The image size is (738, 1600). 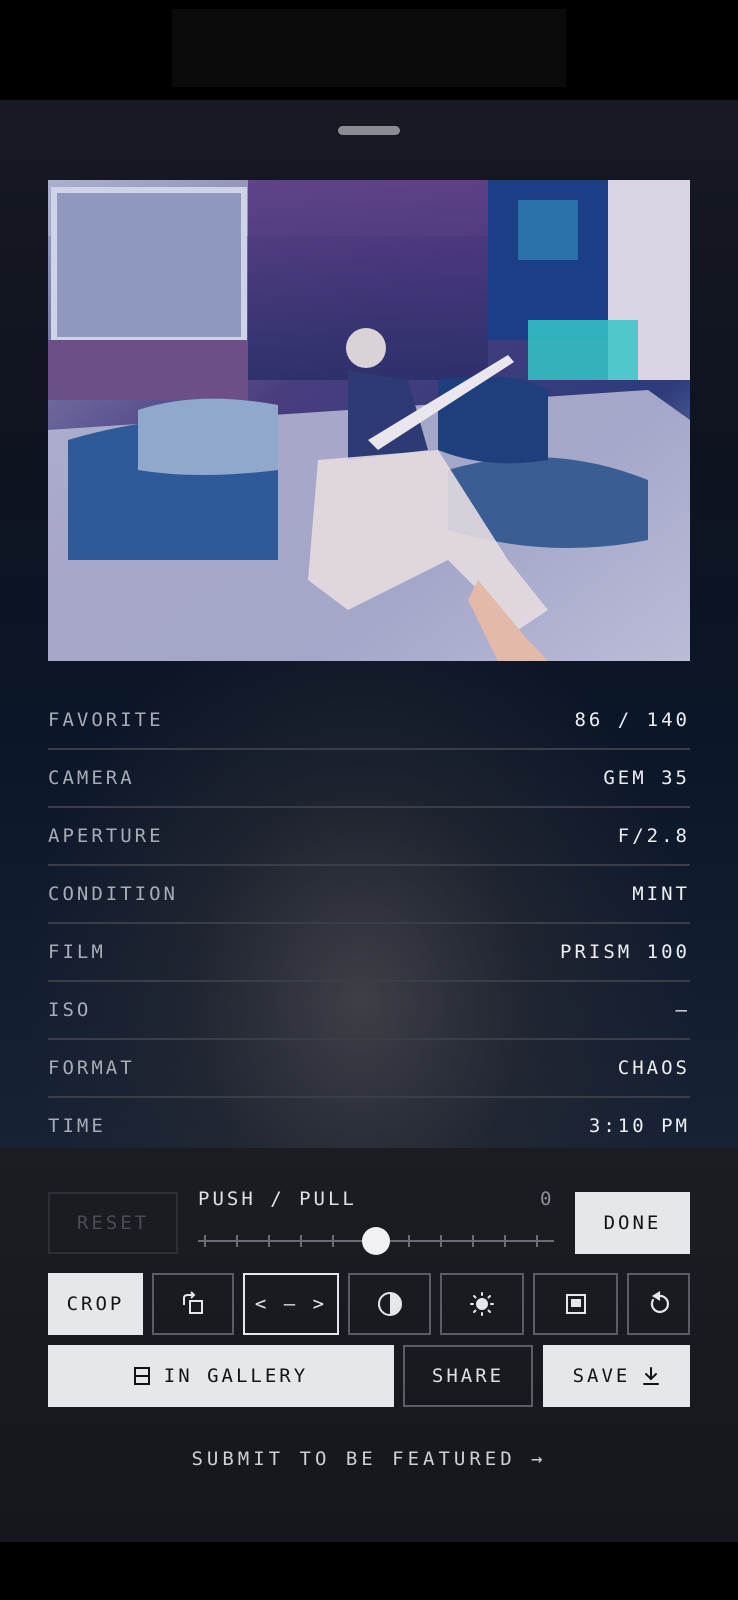 I want to click on share-label: SHARE, so click(x=468, y=1376).